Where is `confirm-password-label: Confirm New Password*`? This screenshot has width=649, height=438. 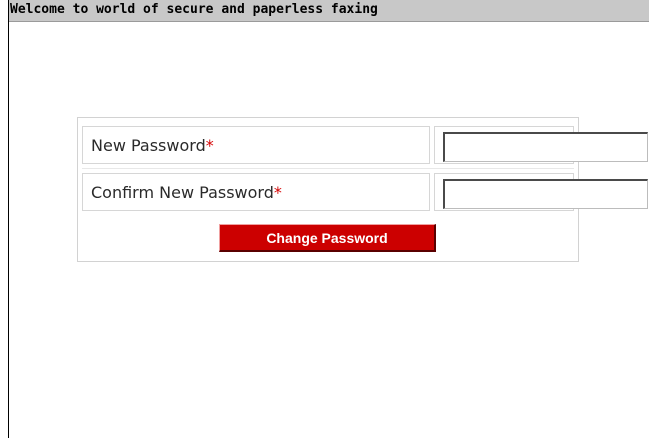 confirm-password-label: Confirm New Password* is located at coordinates (186, 192).